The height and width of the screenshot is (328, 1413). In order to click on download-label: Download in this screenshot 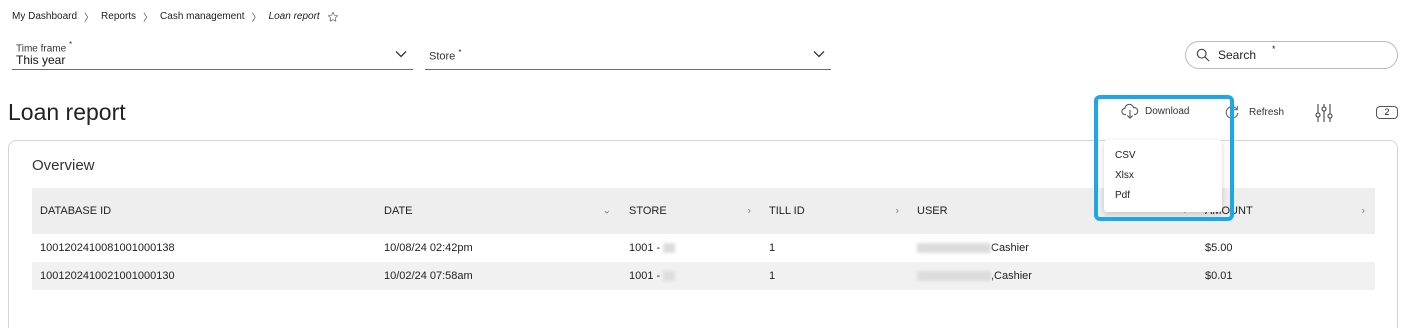, I will do `click(1167, 111)`.